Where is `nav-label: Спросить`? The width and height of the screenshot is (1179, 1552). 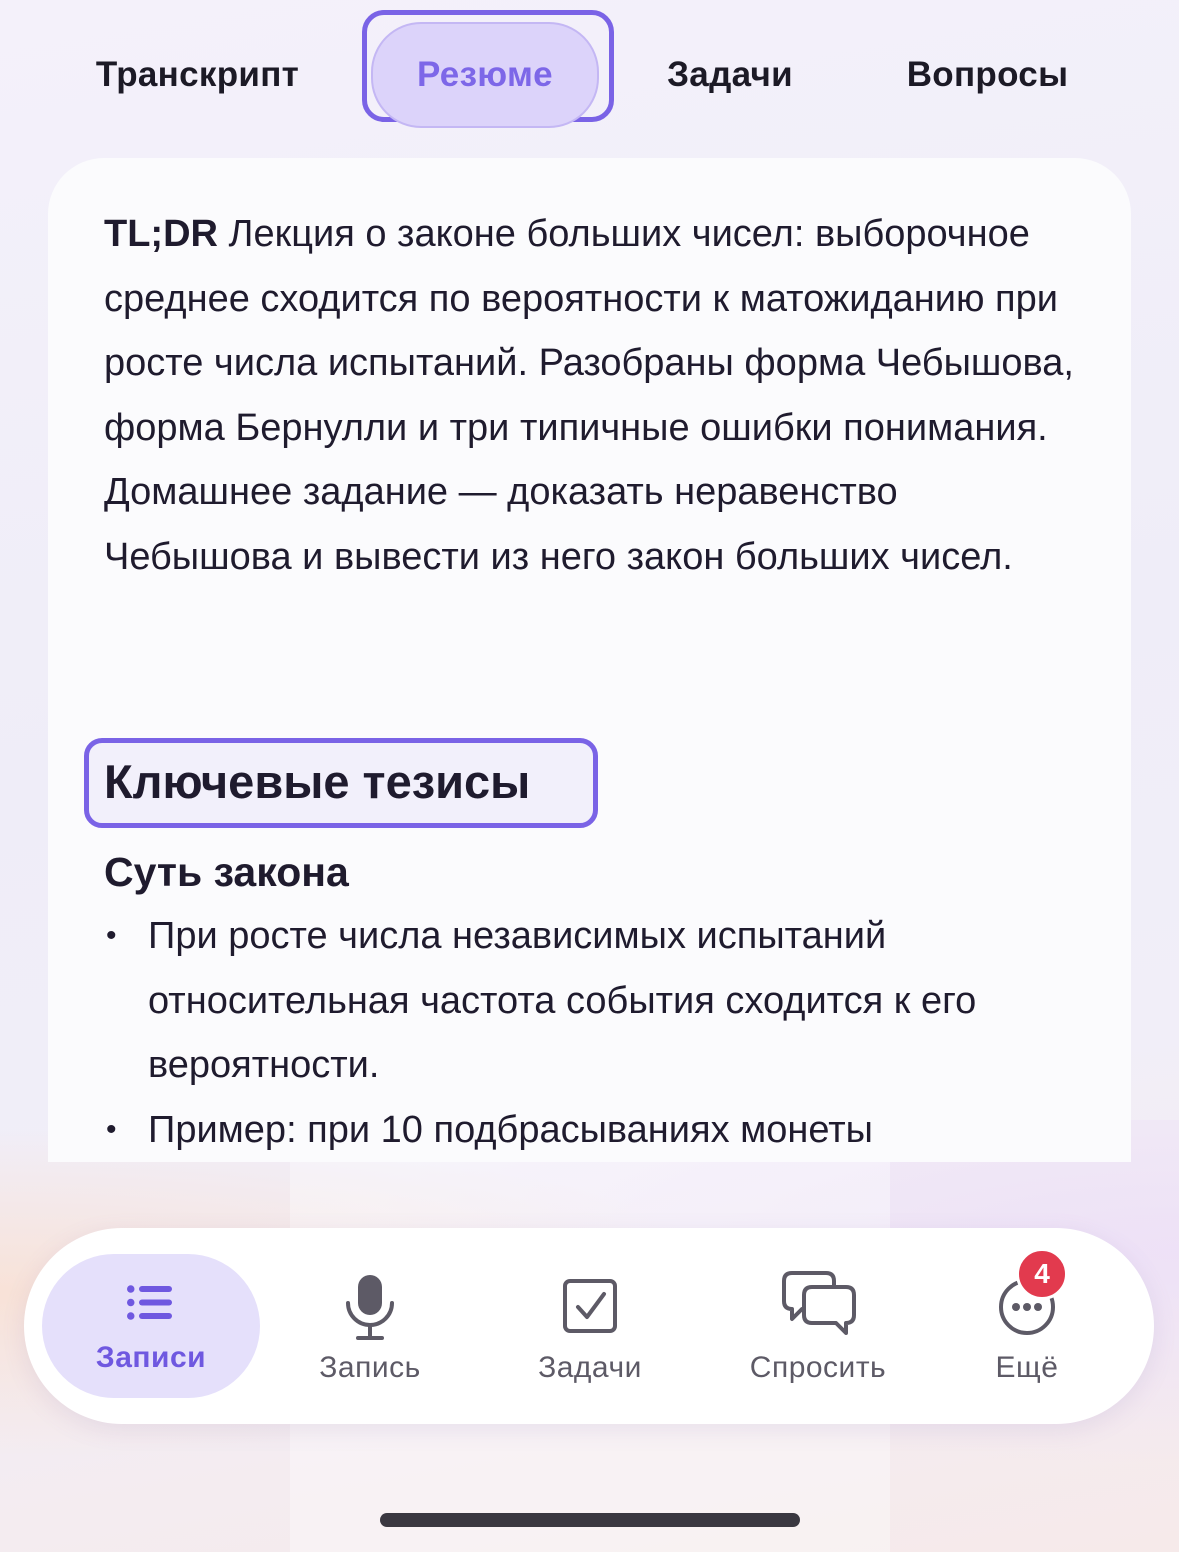
nav-label: Спросить is located at coordinates (818, 1367).